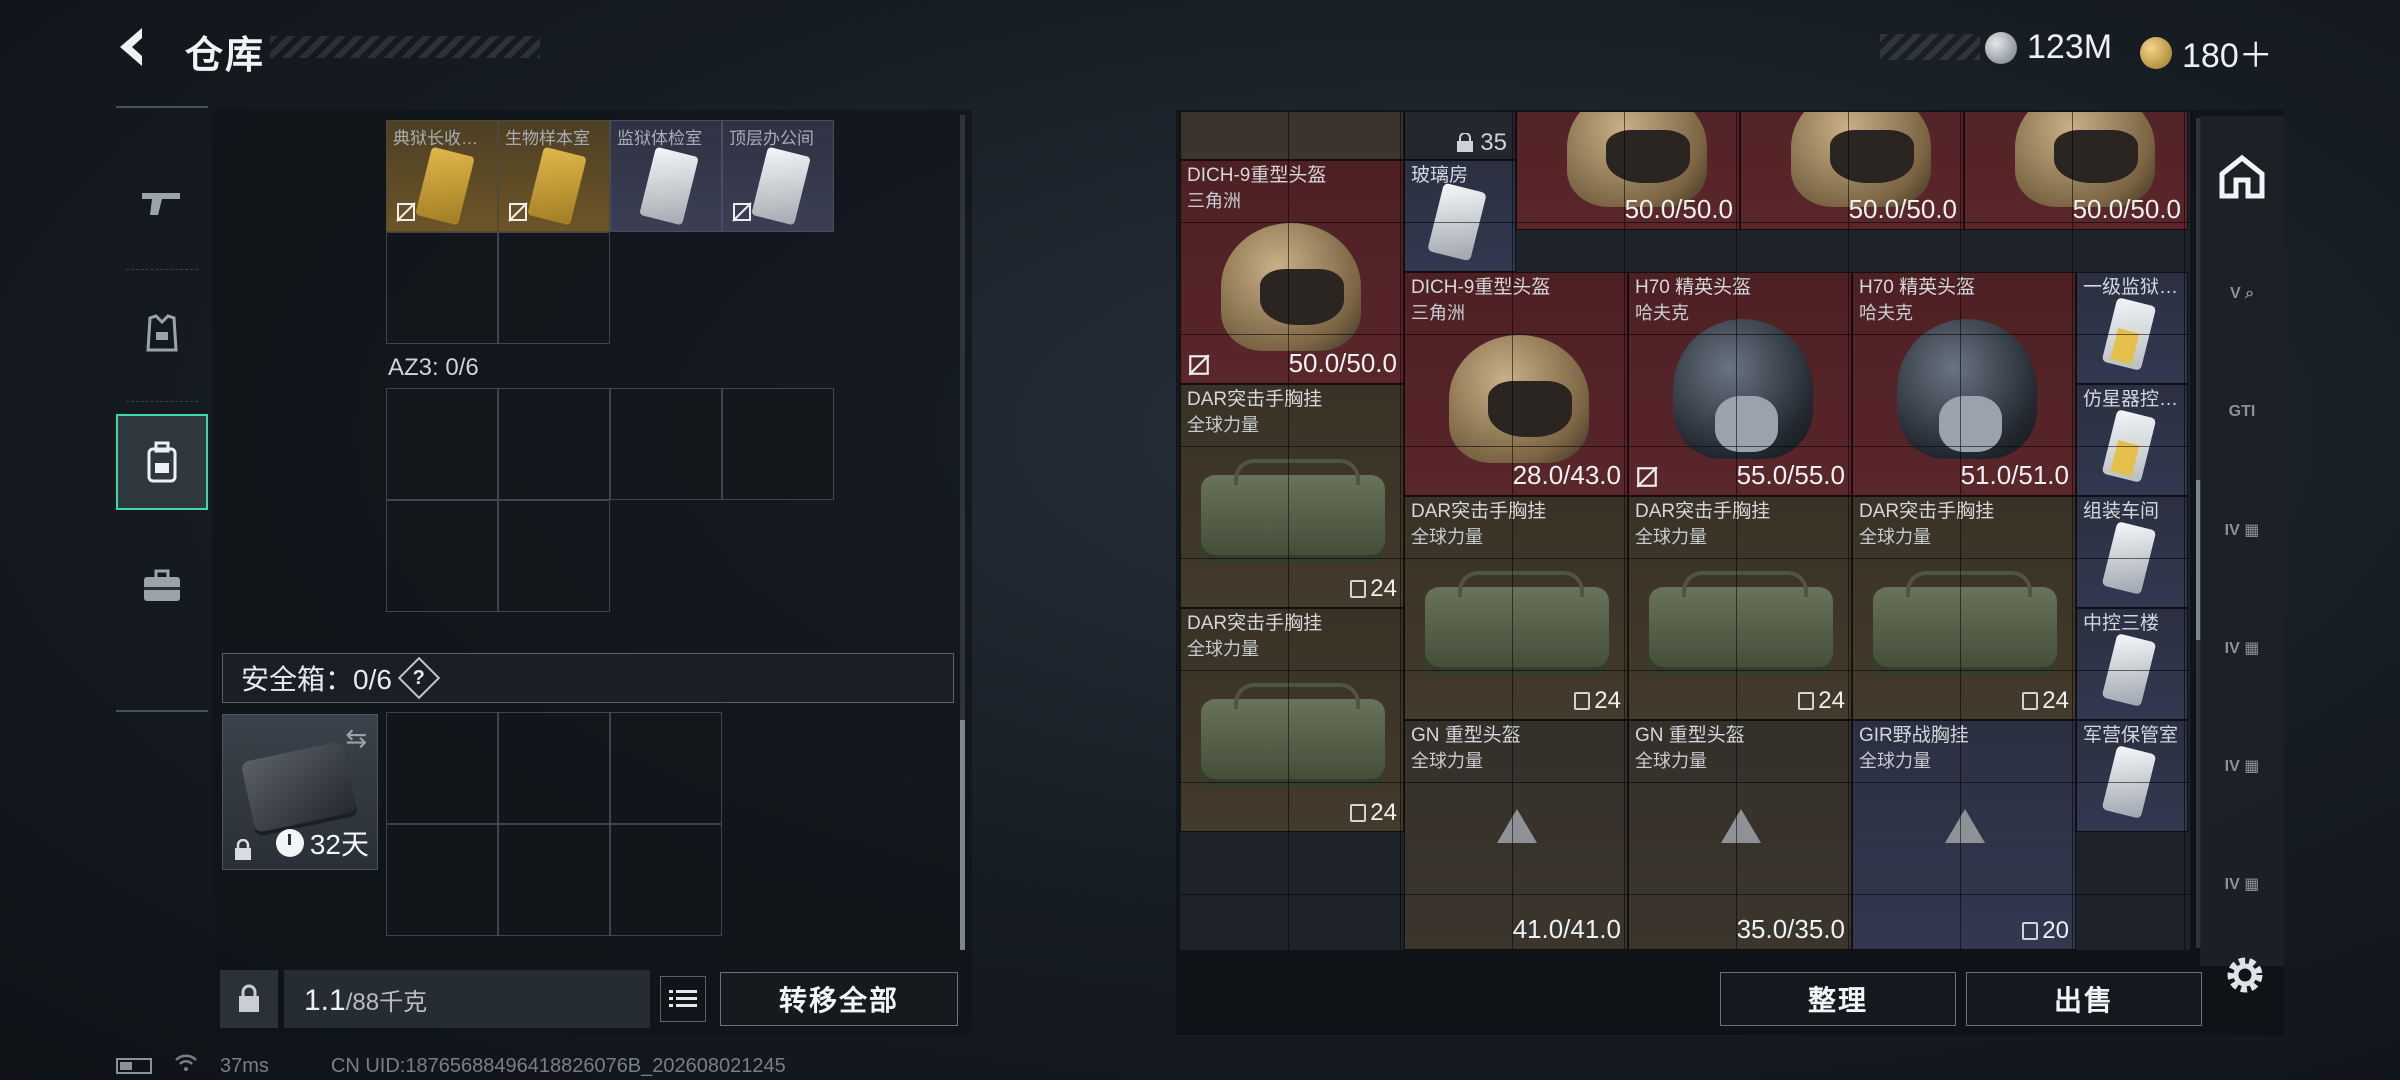 The image size is (2400, 1080). Describe the element at coordinates (1964, 835) in the screenshot. I see `item-gir-vest: GIR野战胸挂 全球力量 20` at that location.